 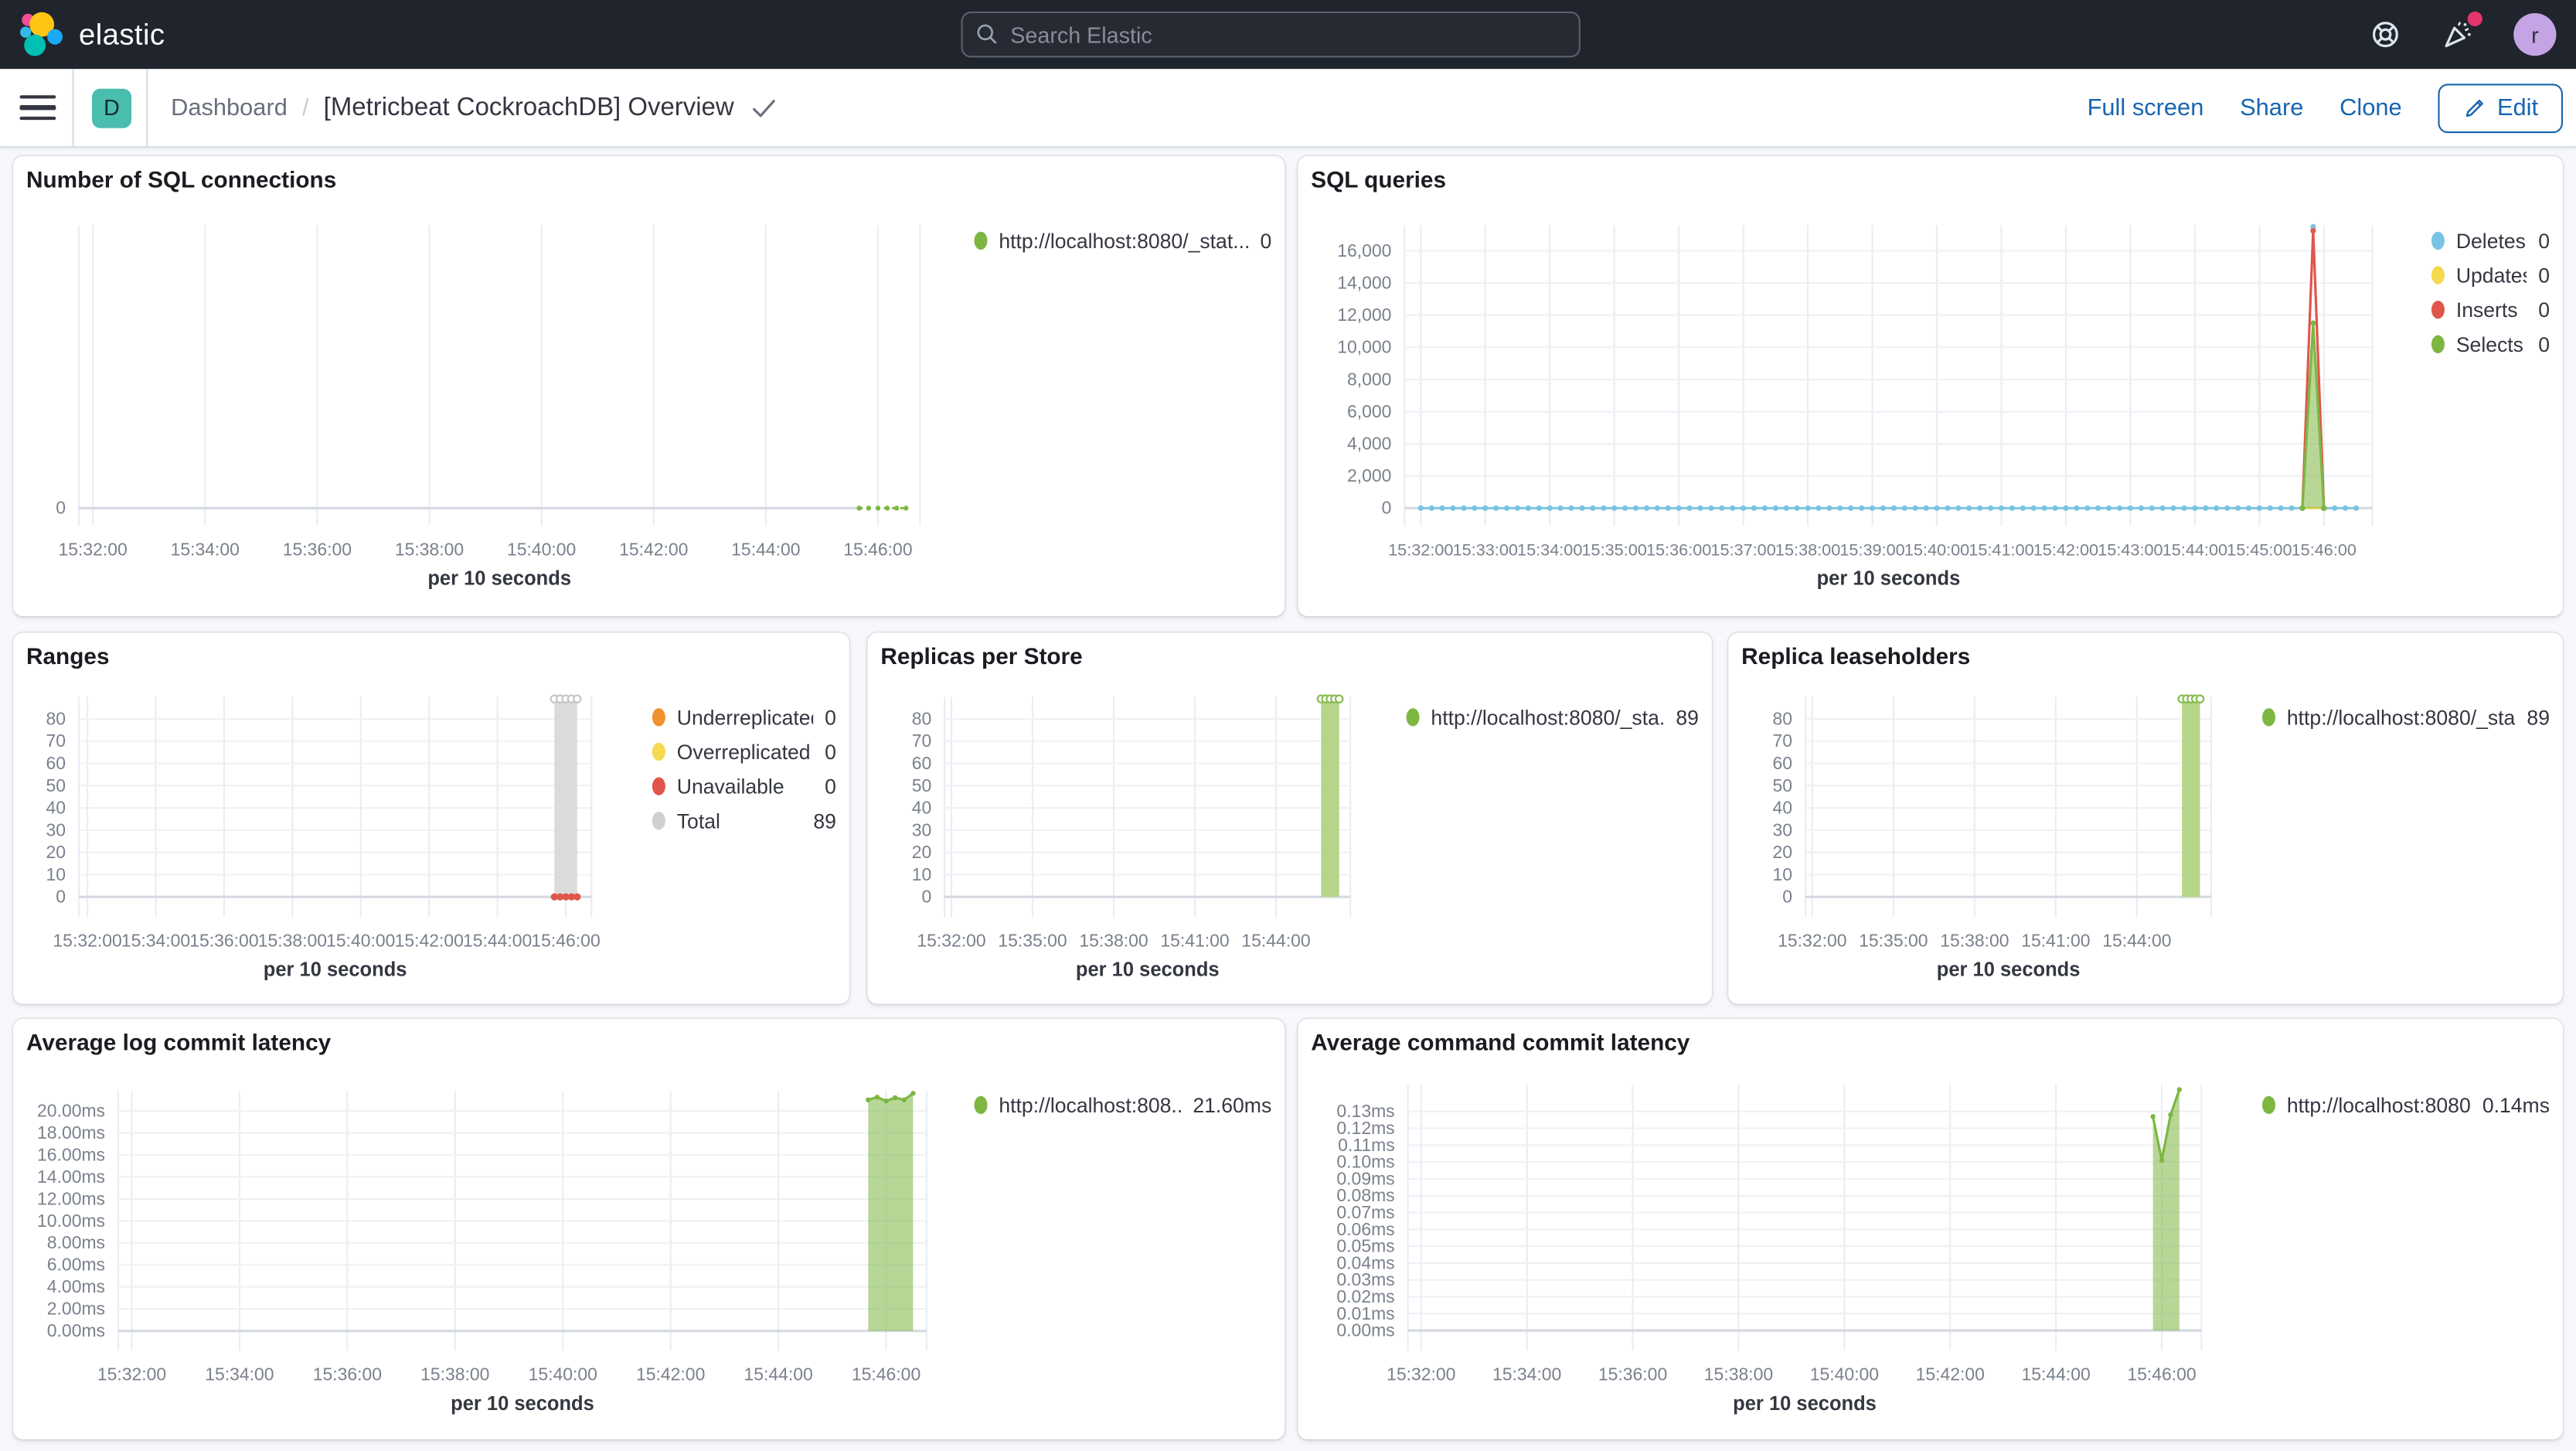 I want to click on legend-item: Inserts 0, so click(x=2490, y=310).